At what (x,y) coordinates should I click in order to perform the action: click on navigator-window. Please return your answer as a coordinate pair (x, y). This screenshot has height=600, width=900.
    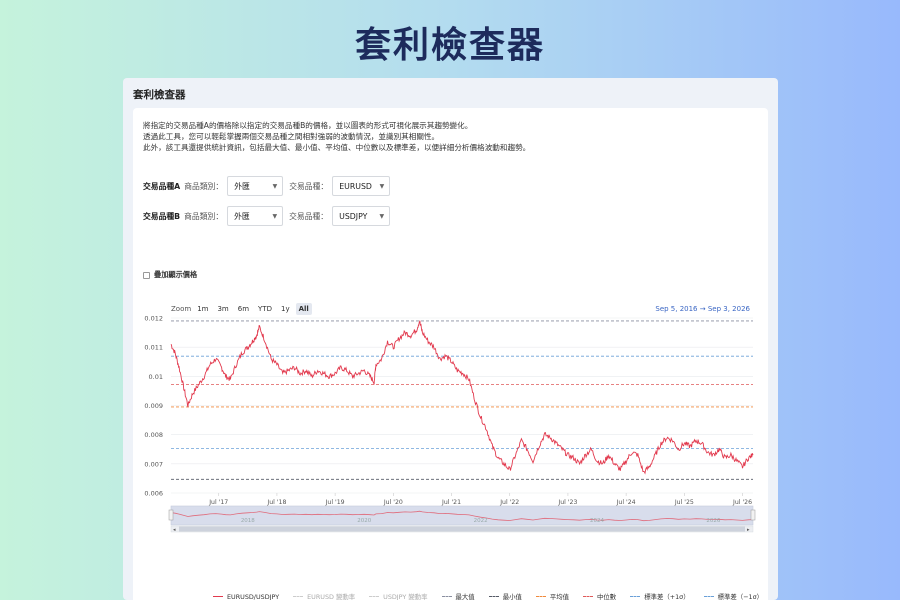
    Looking at the image, I should click on (462, 515).